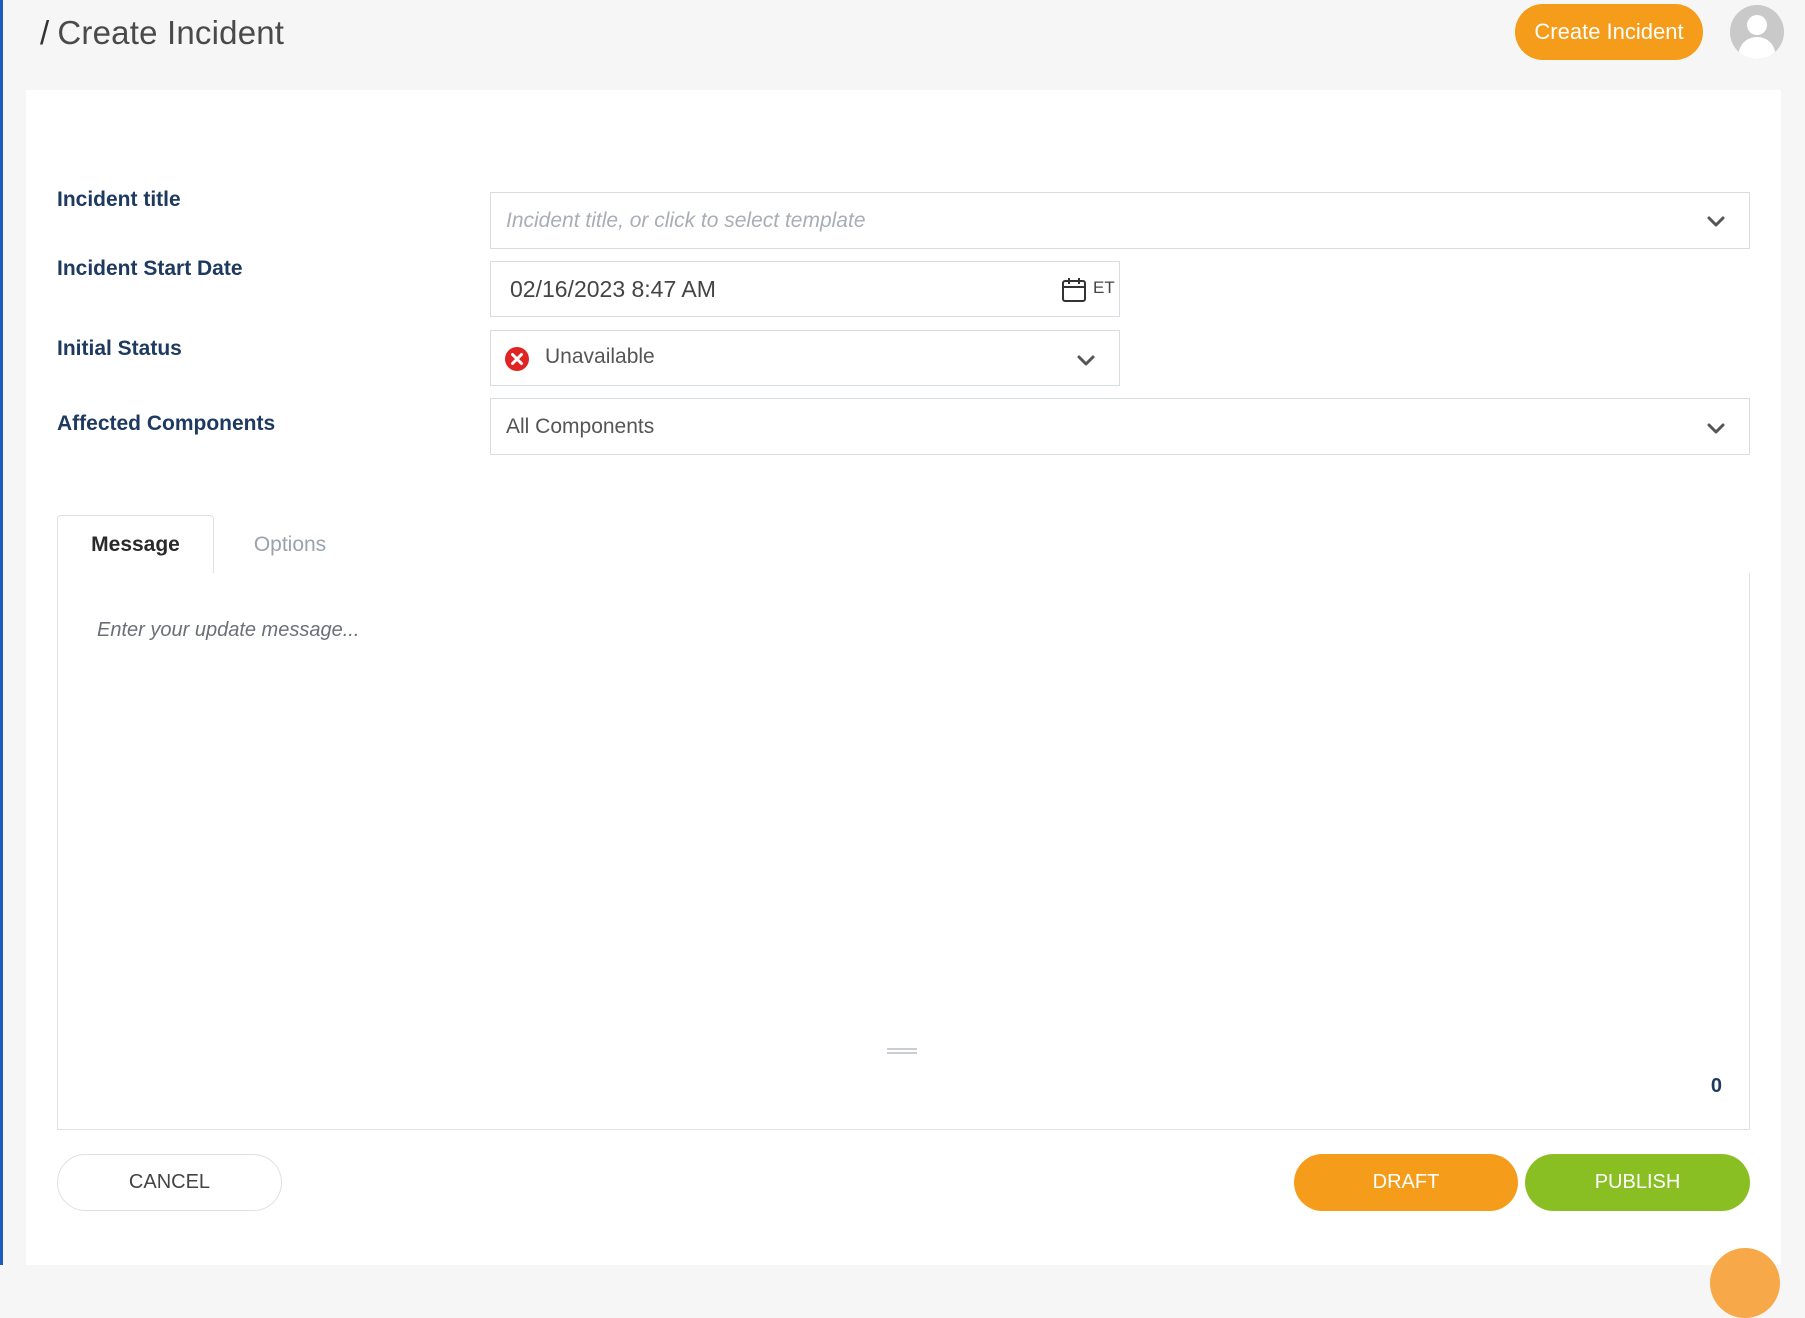 Image resolution: width=1805 pixels, height=1318 pixels. What do you see at coordinates (1609, 32) in the screenshot?
I see `create-incident-button: Create Incident` at bounding box center [1609, 32].